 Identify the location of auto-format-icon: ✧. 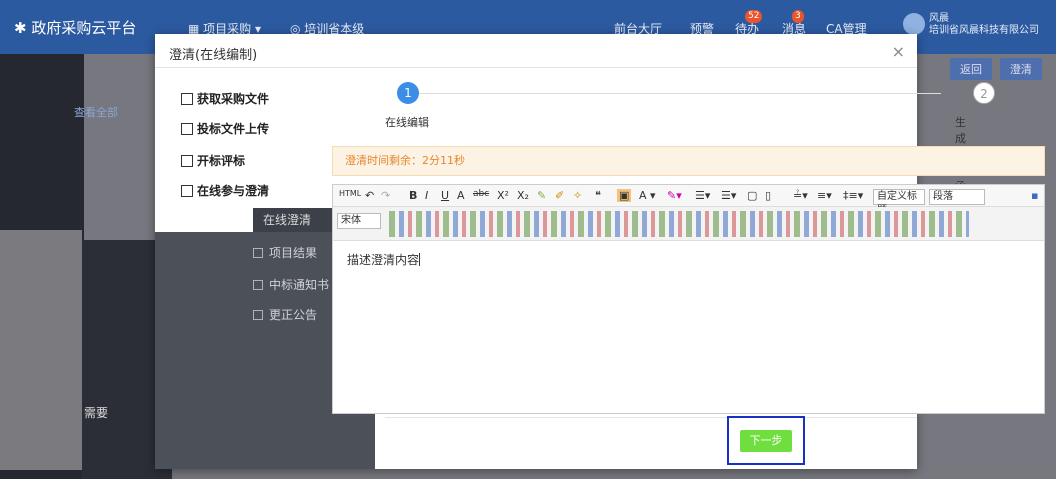
(577, 195).